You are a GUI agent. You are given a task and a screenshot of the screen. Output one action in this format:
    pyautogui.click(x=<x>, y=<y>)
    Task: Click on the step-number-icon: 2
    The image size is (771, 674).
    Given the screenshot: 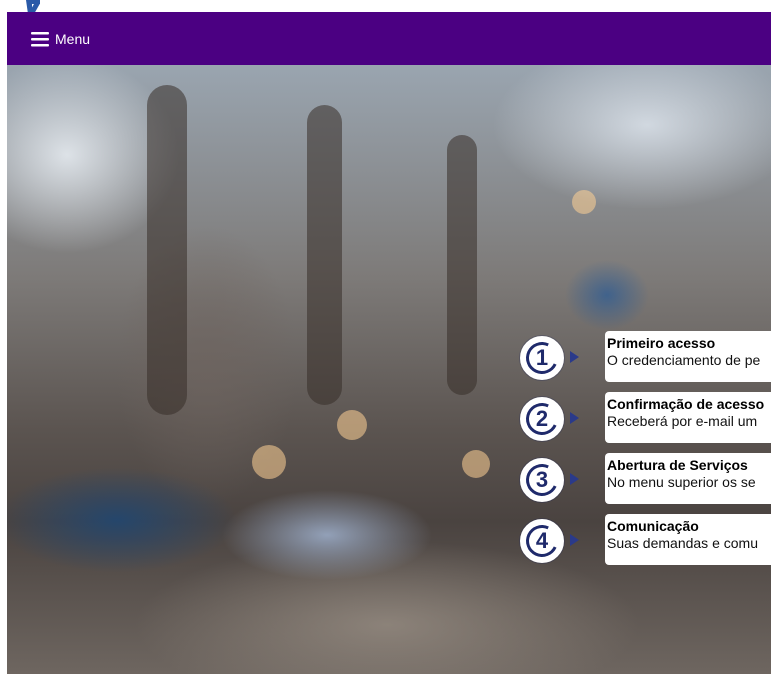 What is the action you would take?
    pyautogui.click(x=542, y=419)
    